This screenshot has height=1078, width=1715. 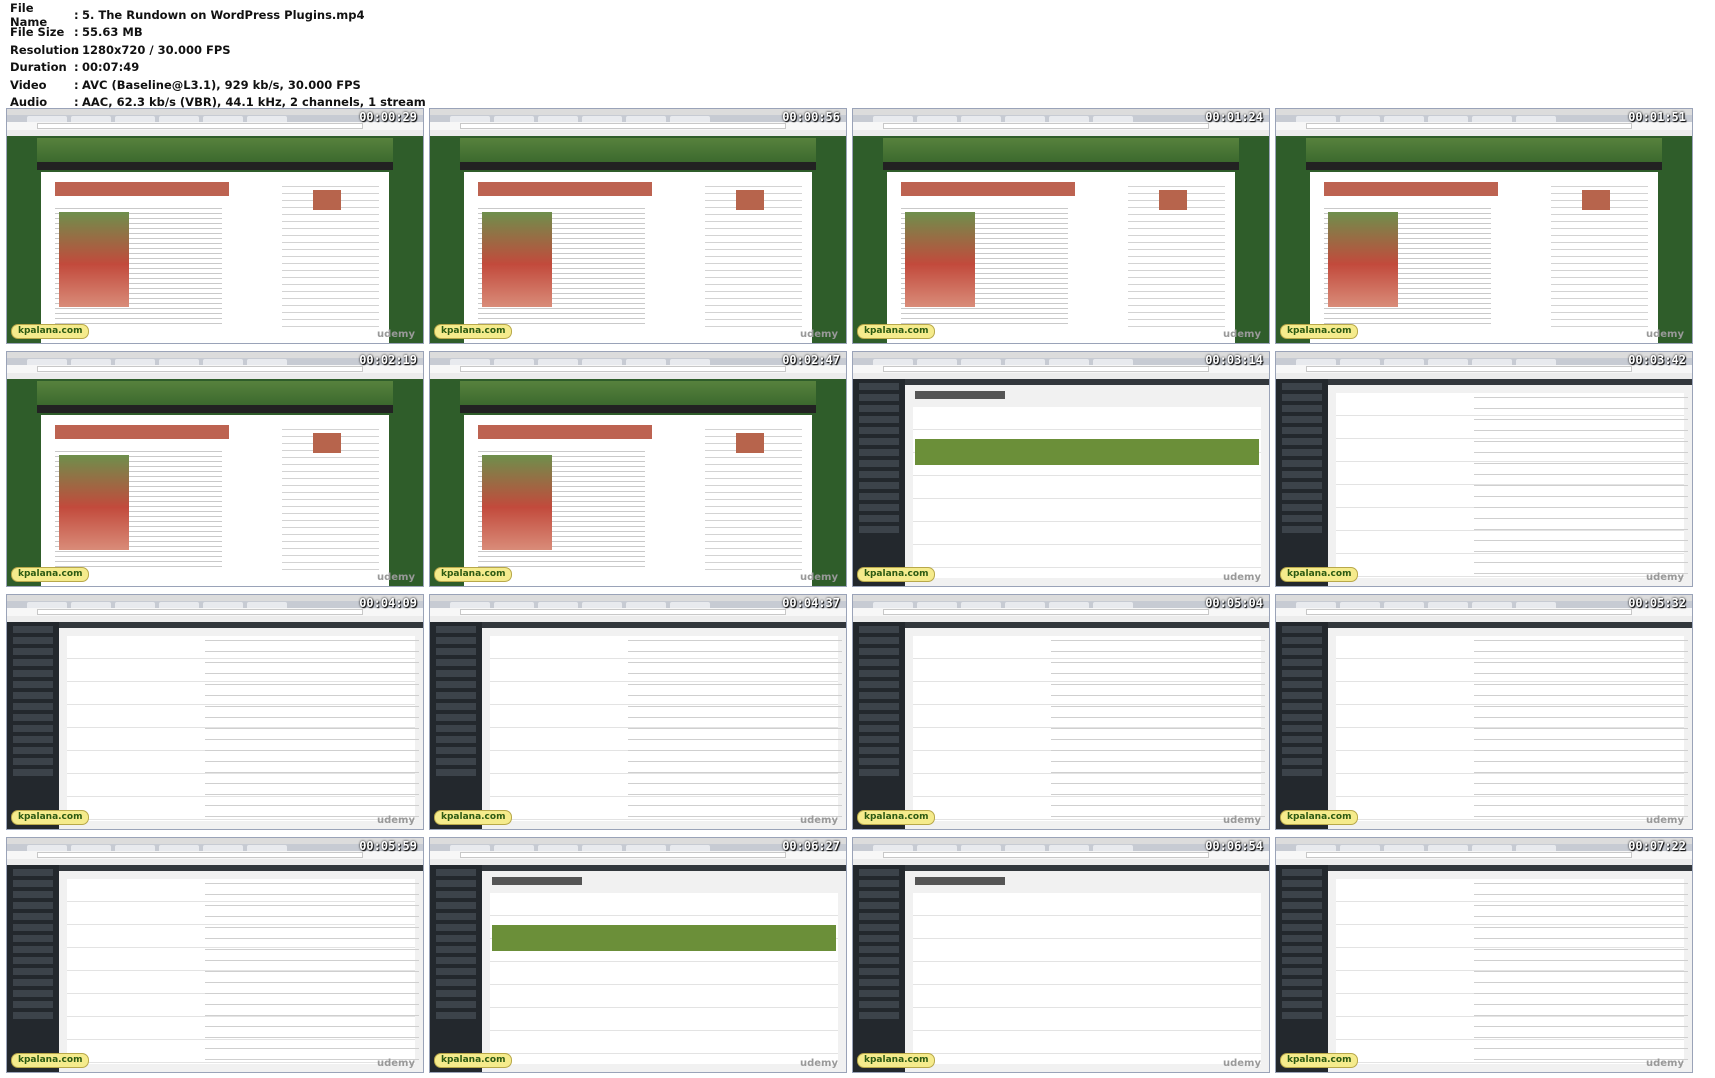 I want to click on file-info-row: File Size:55.63 MB, so click(x=218, y=33).